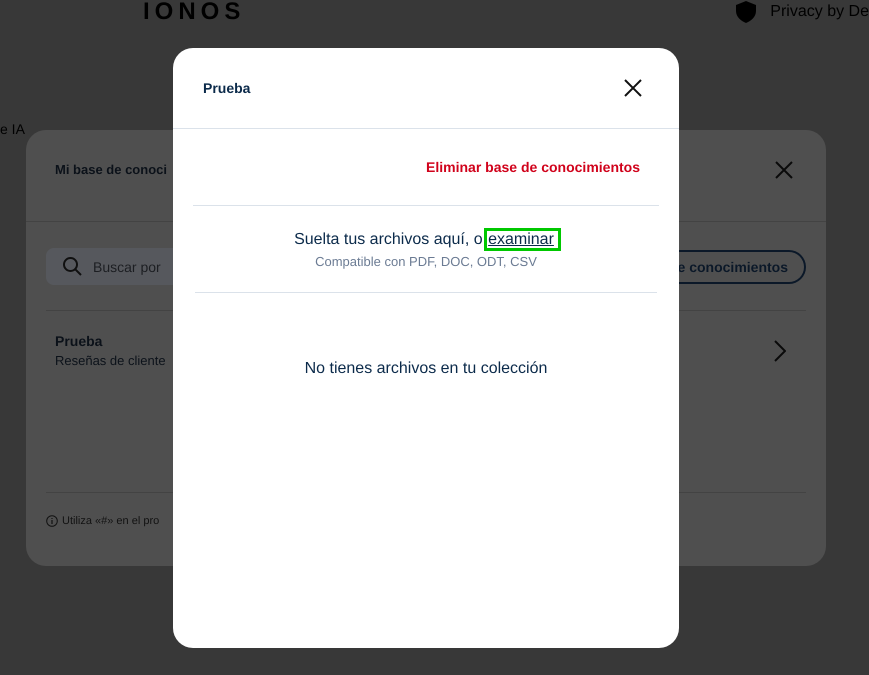 This screenshot has height=675, width=869. I want to click on hint-text: Utiliza «#» en el pro, so click(111, 521).